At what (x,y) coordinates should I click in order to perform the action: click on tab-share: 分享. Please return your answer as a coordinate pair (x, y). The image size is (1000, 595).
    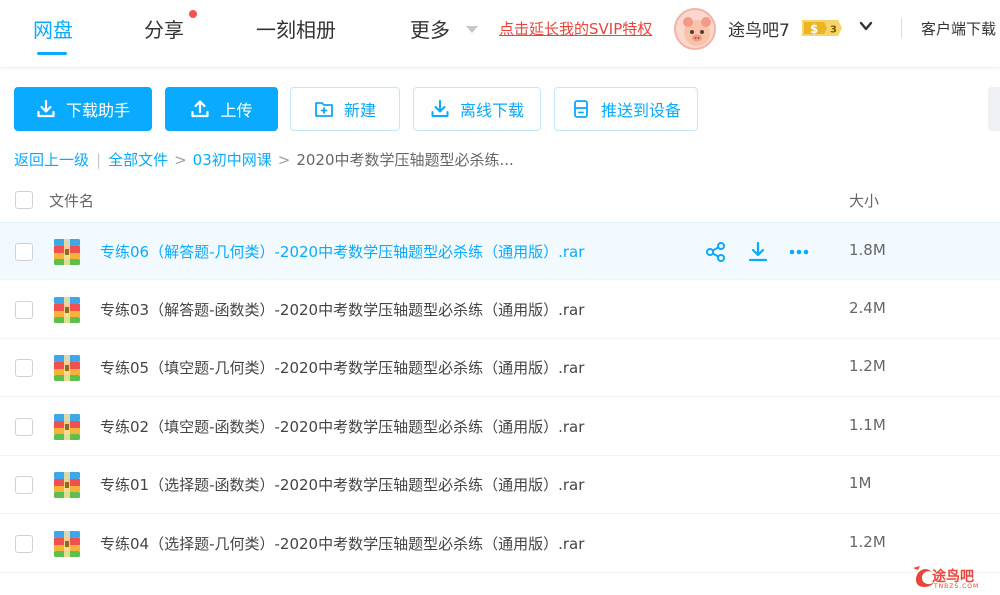
    Looking at the image, I should click on (164, 28).